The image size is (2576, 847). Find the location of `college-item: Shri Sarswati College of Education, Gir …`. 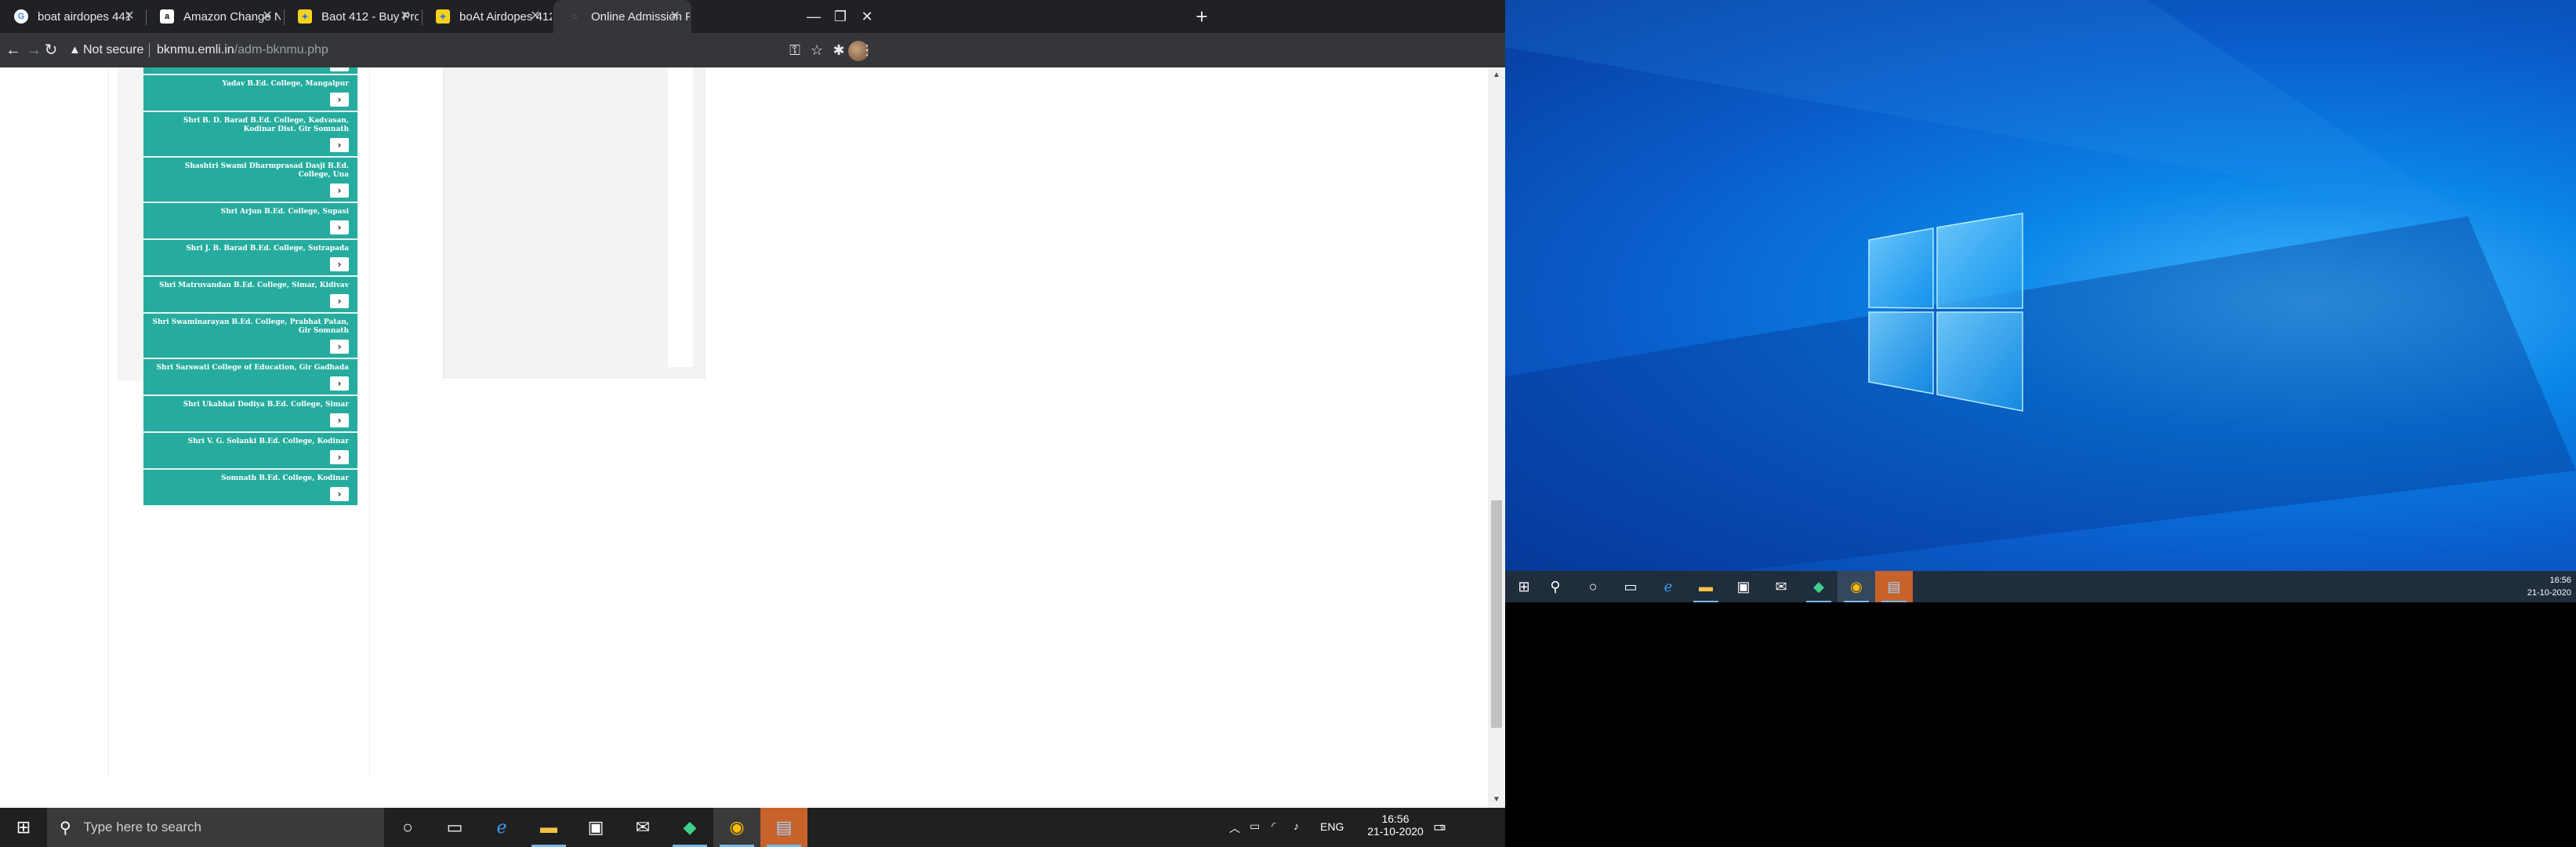

college-item: Shri Sarswati College of Education, Gir … is located at coordinates (250, 377).